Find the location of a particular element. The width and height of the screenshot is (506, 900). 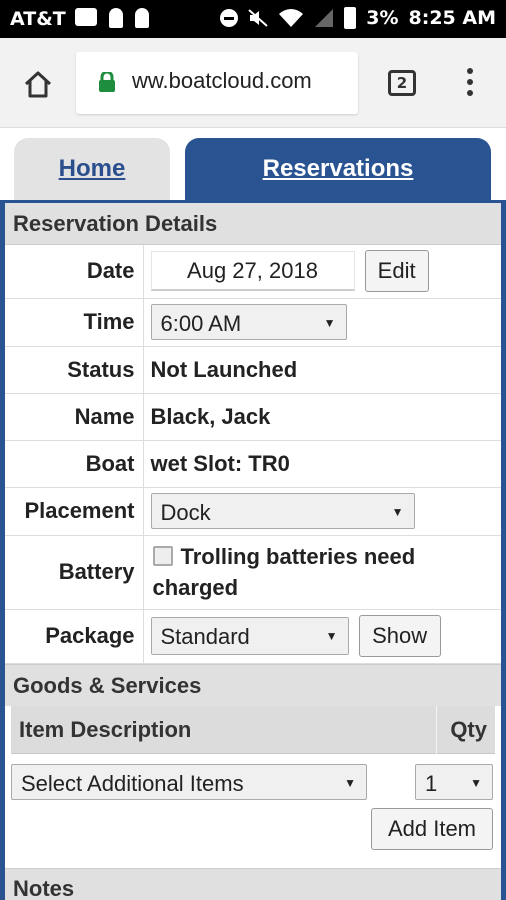

name-value: Black, Jack is located at coordinates (322, 417).